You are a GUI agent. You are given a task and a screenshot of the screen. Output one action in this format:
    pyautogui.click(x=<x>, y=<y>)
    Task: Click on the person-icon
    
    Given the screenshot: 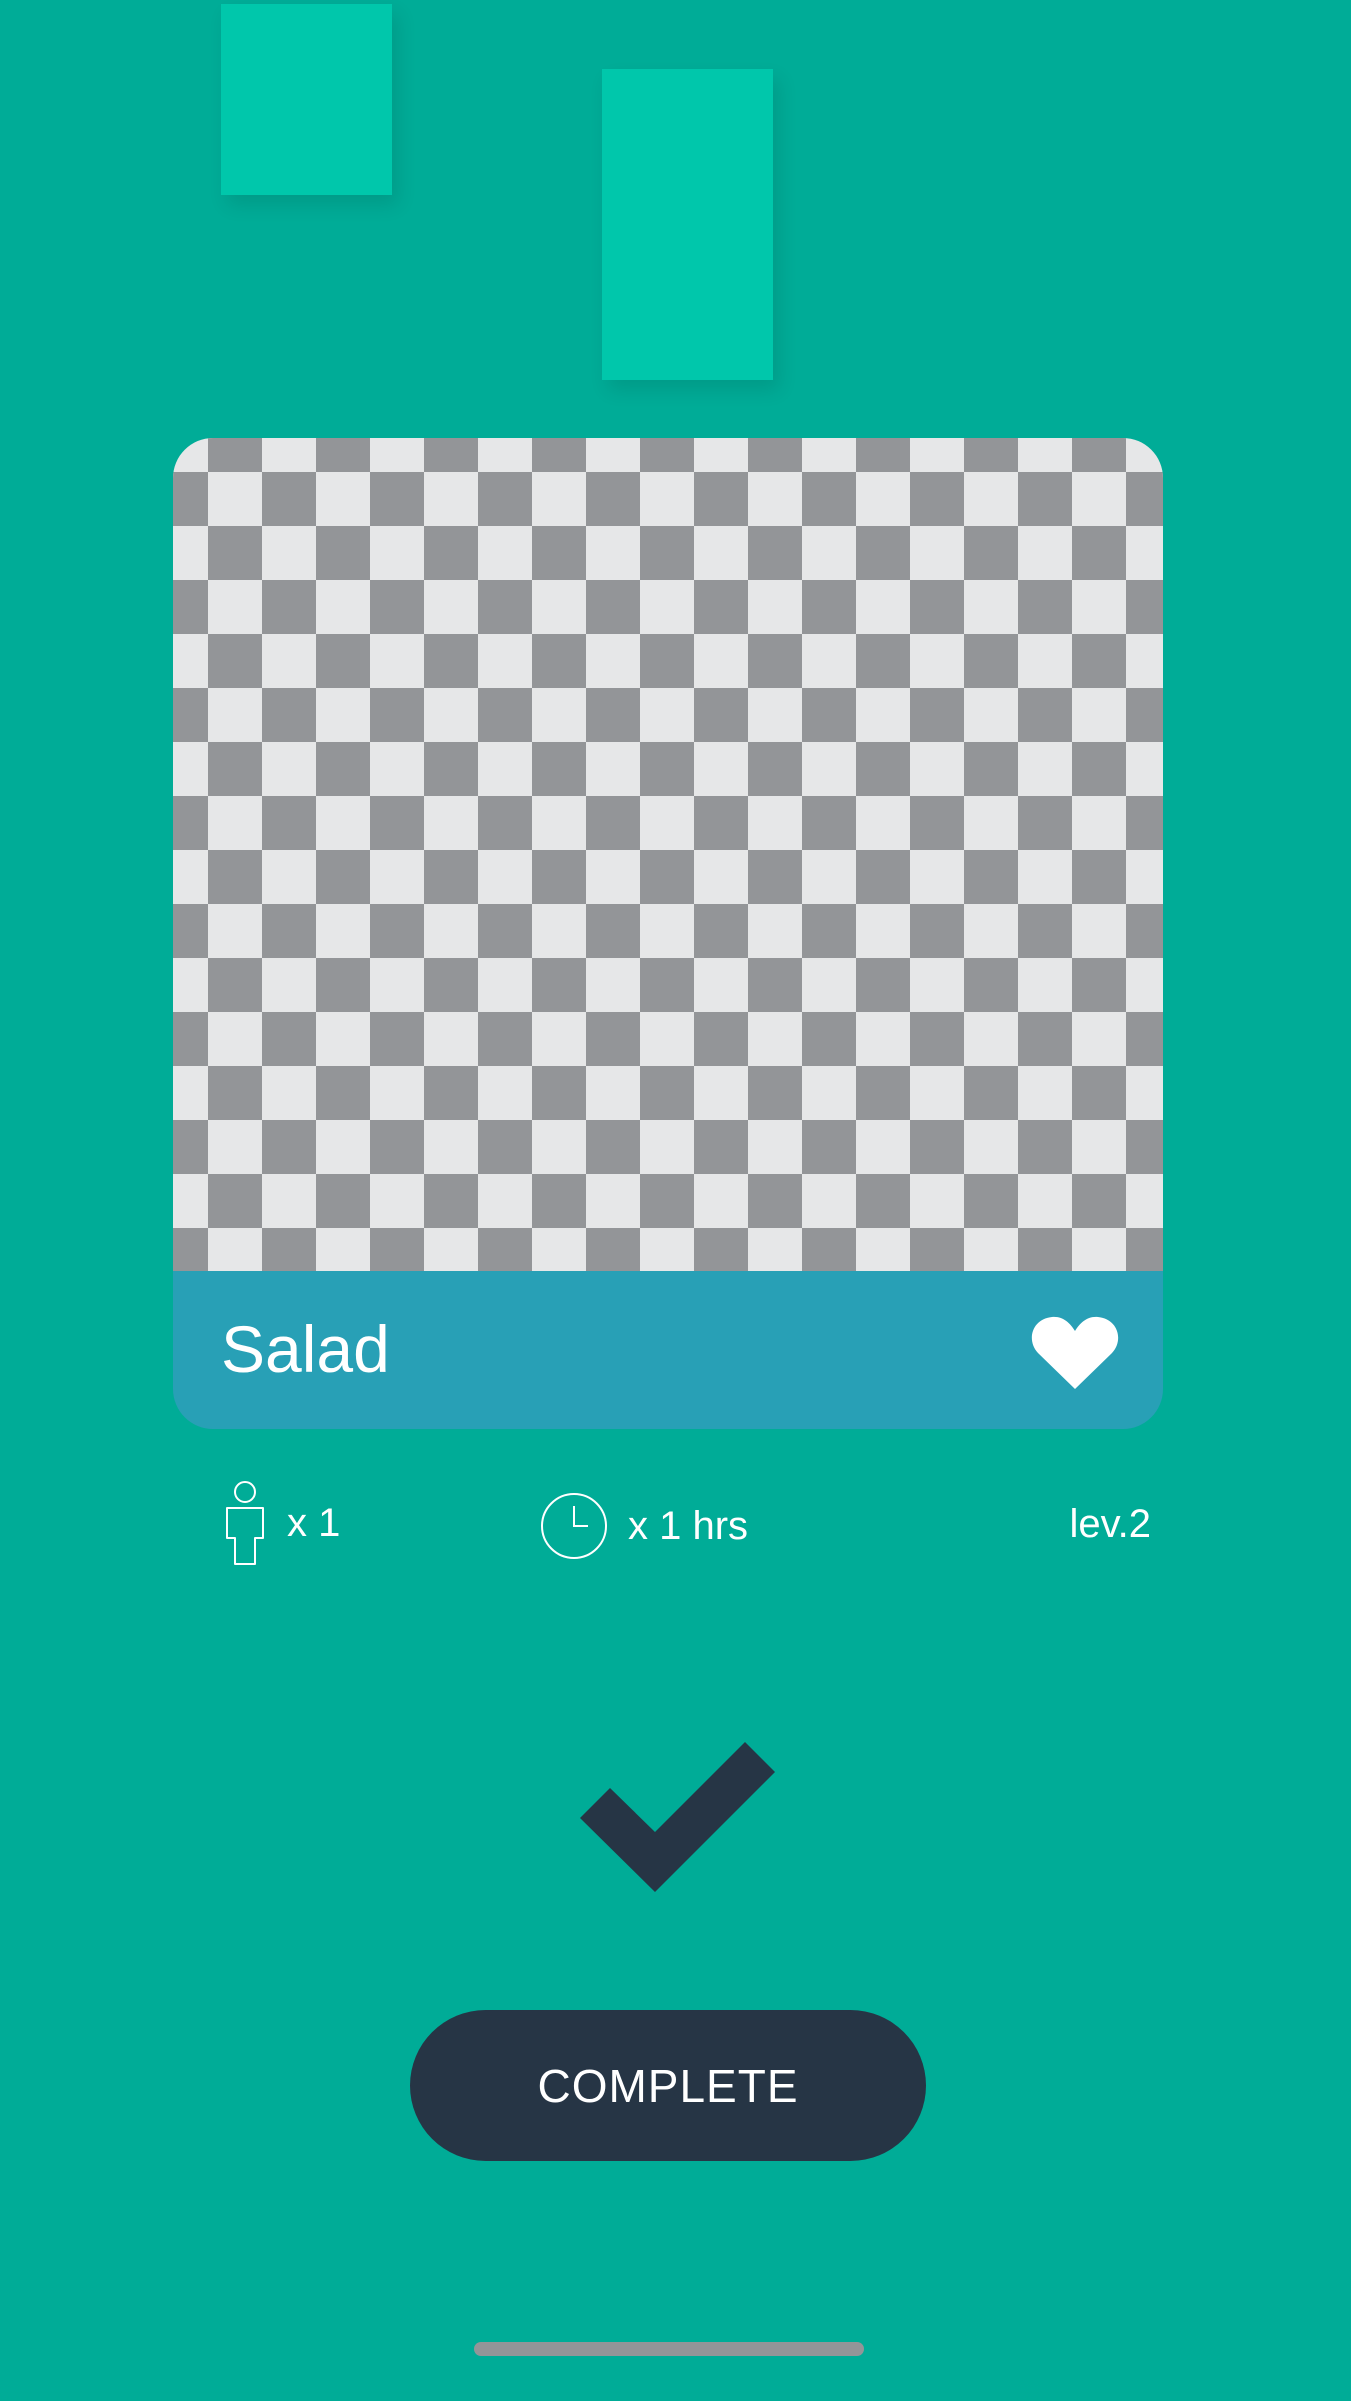 What is the action you would take?
    pyautogui.click(x=245, y=1523)
    